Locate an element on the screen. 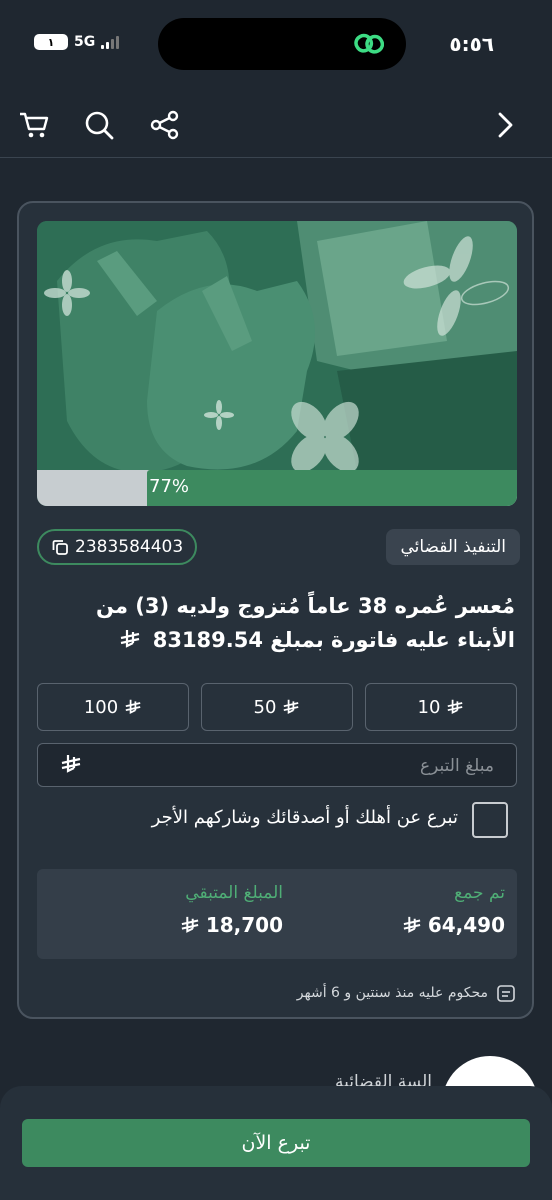  category-tag: التنفيذ القضائي is located at coordinates (453, 547).